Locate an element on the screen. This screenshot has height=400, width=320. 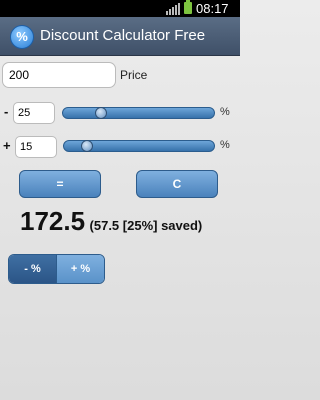
price-input is located at coordinates (59, 75).